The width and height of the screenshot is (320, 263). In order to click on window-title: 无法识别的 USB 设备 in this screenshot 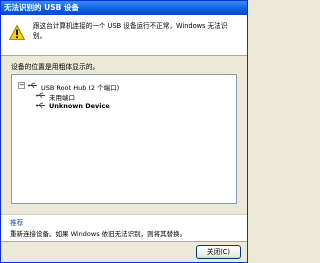, I will do `click(41, 7)`.